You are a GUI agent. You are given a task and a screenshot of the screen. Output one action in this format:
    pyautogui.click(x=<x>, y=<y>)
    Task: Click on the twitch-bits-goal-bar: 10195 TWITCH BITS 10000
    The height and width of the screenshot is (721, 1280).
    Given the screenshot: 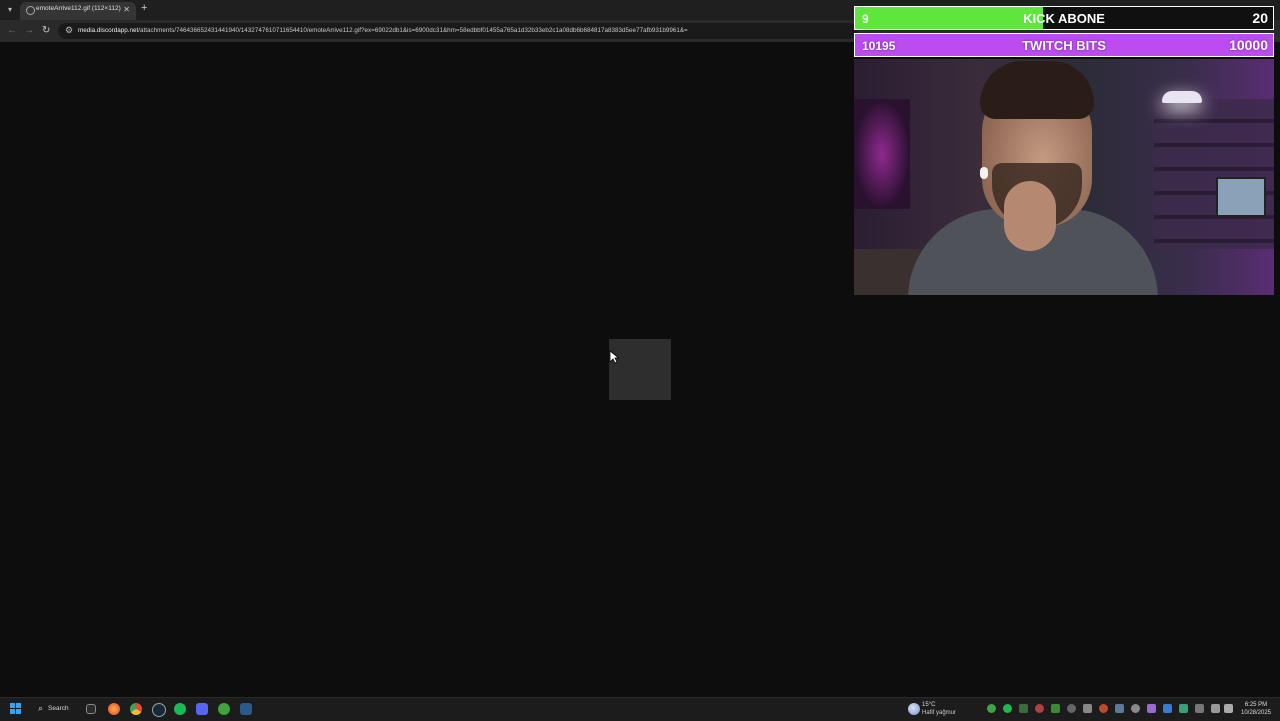 What is the action you would take?
    pyautogui.click(x=1064, y=45)
    